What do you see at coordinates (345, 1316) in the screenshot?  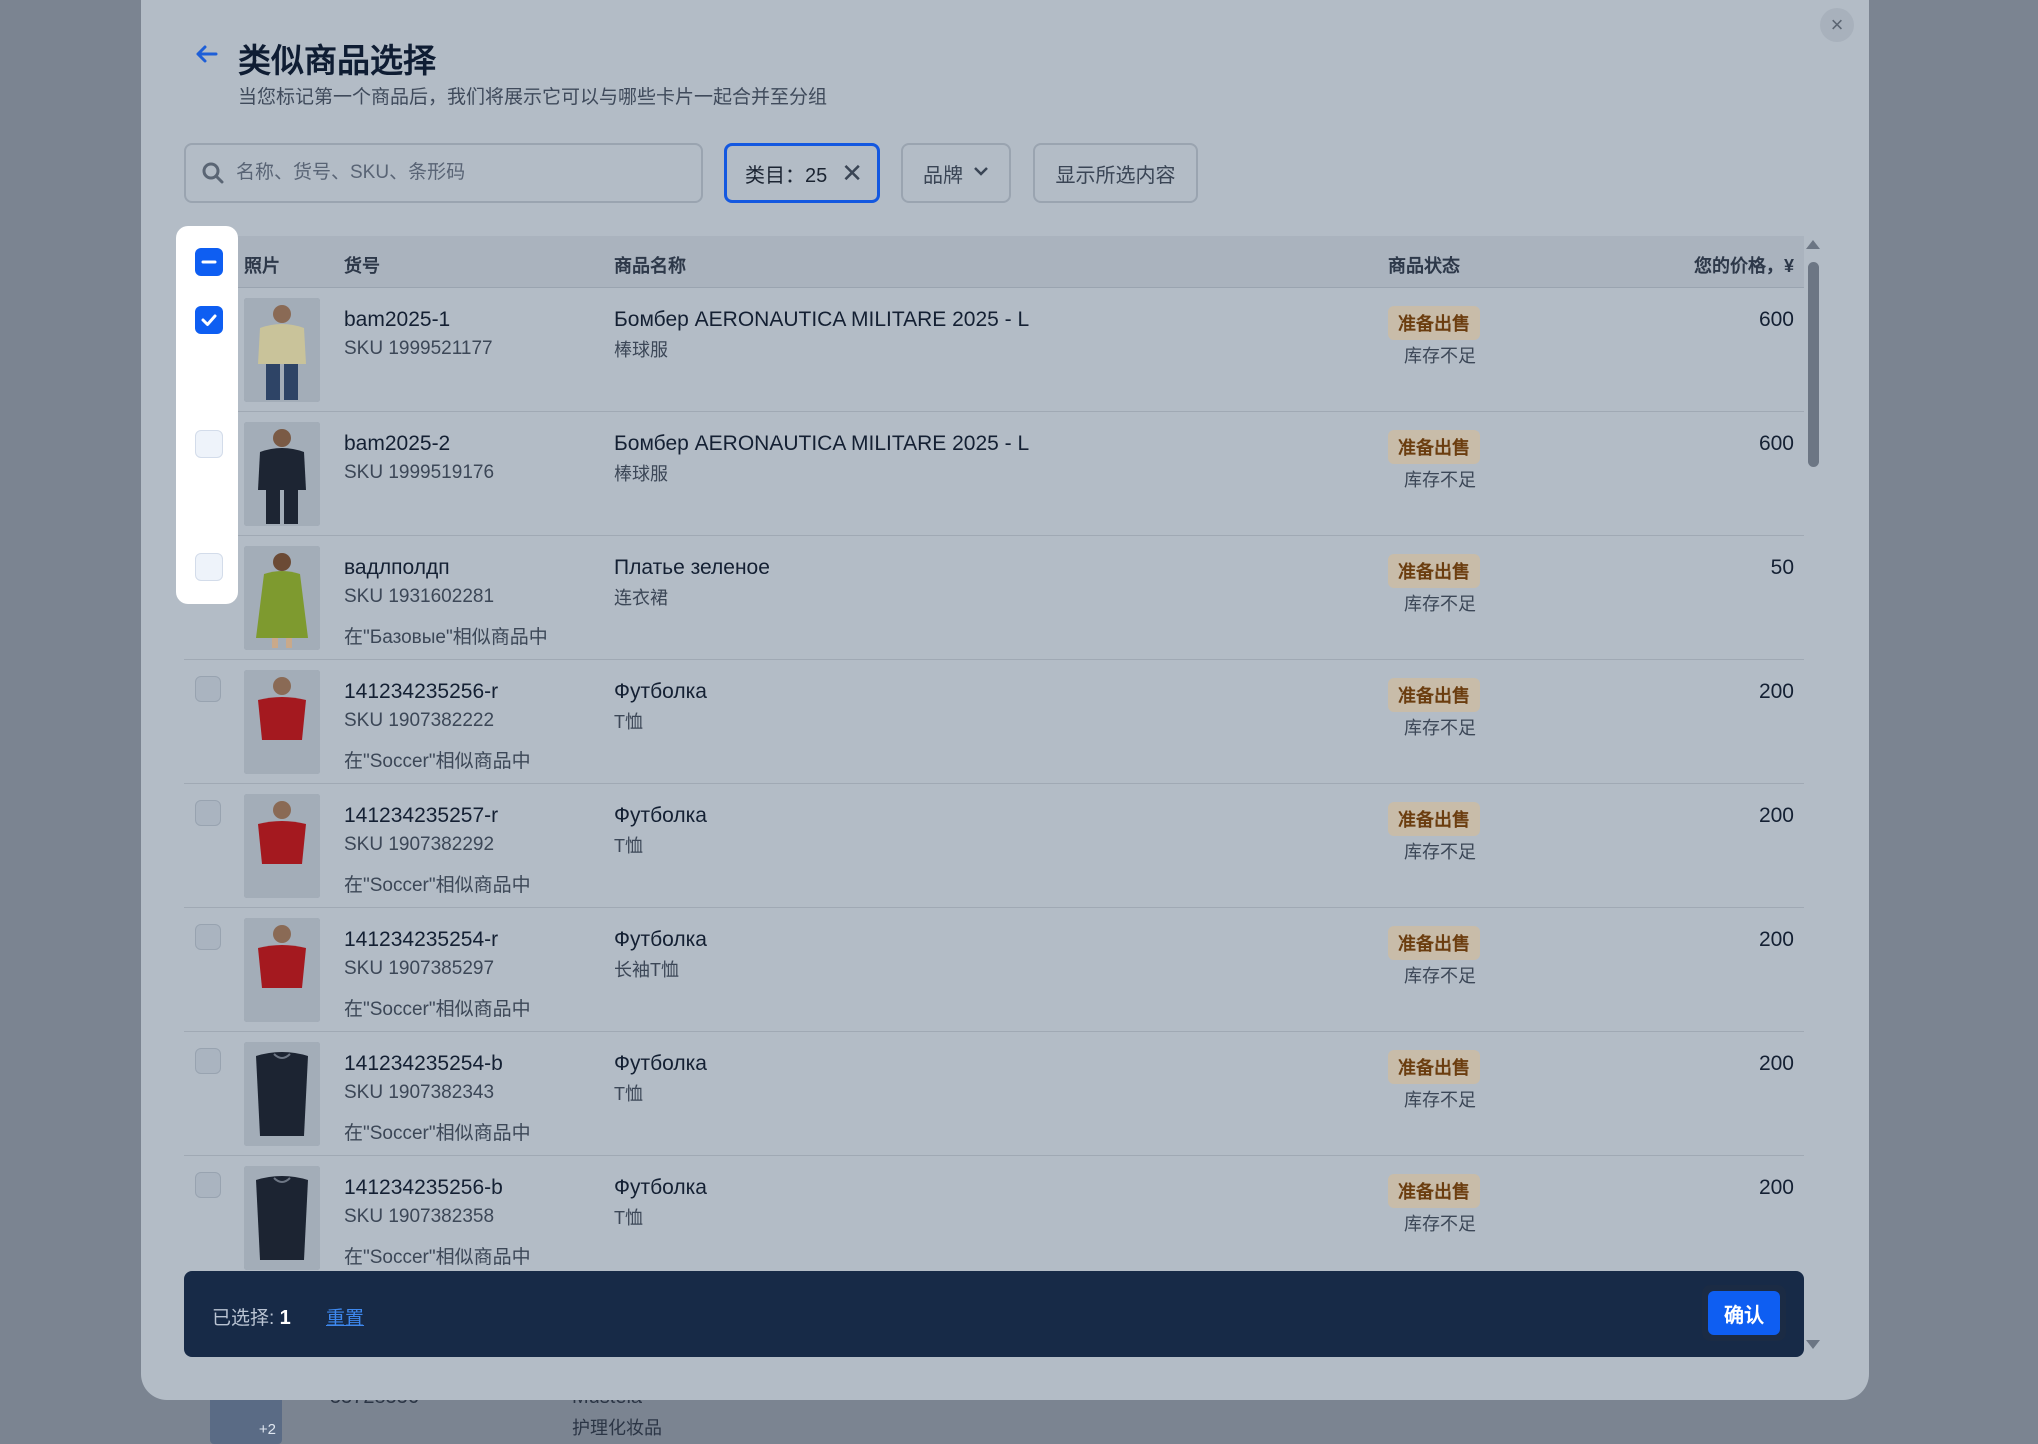 I see `reset-link: 重置` at bounding box center [345, 1316].